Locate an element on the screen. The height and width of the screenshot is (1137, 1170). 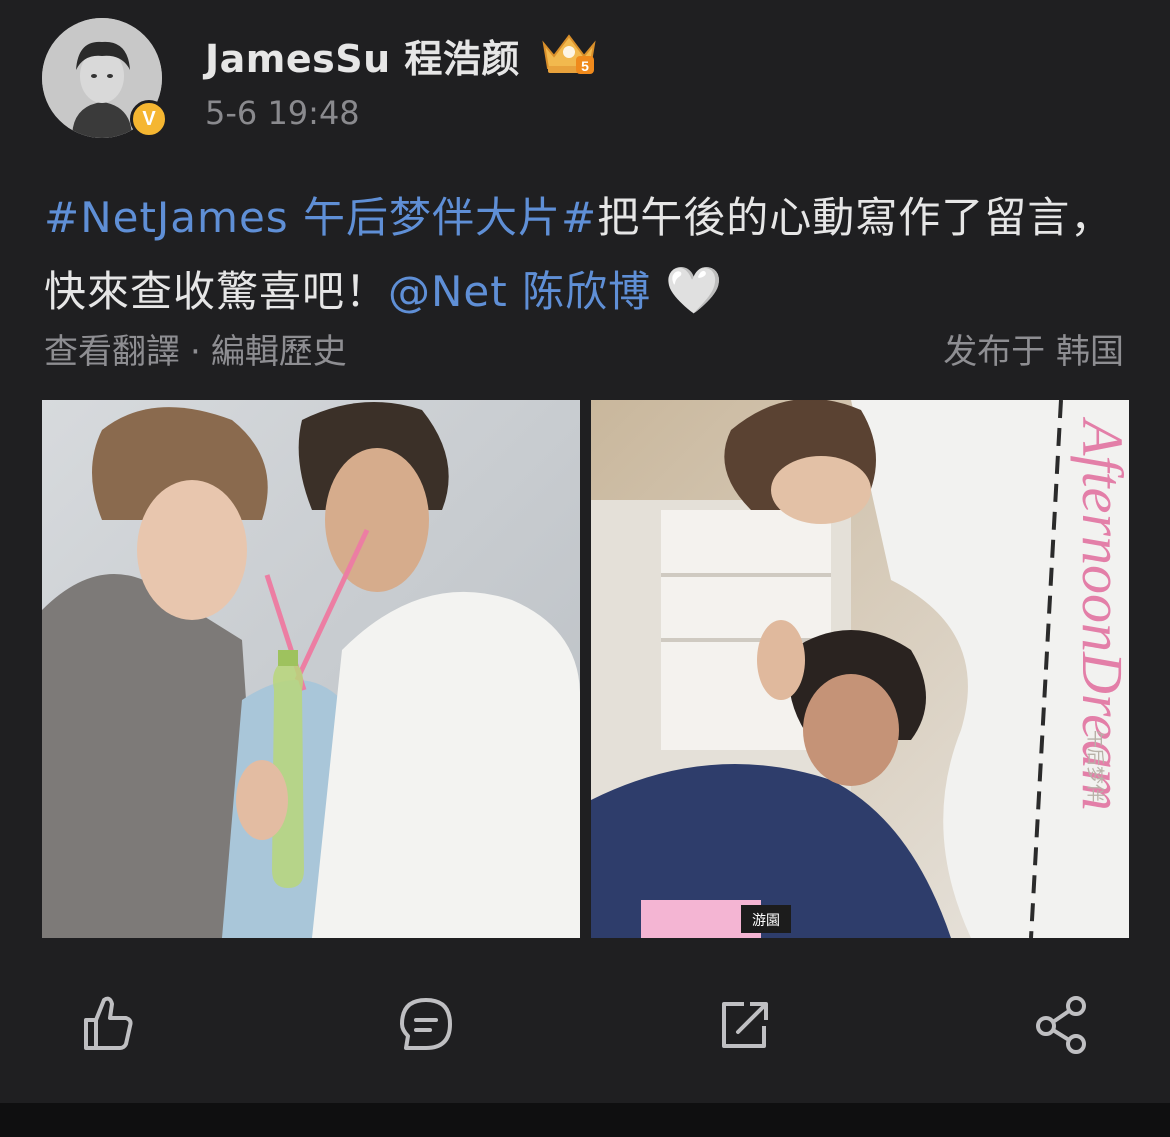
comment-icon is located at coordinates (426, 1024).